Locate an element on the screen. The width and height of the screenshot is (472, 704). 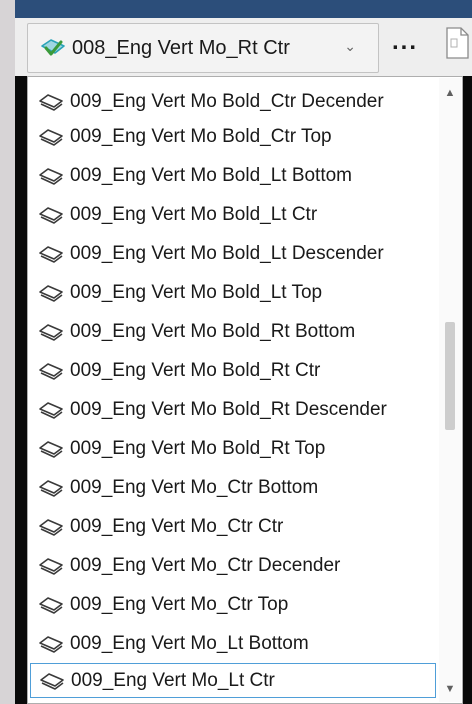
list-item: 009_Eng Vert Mo Bold_Rt Descender is located at coordinates (233, 409).